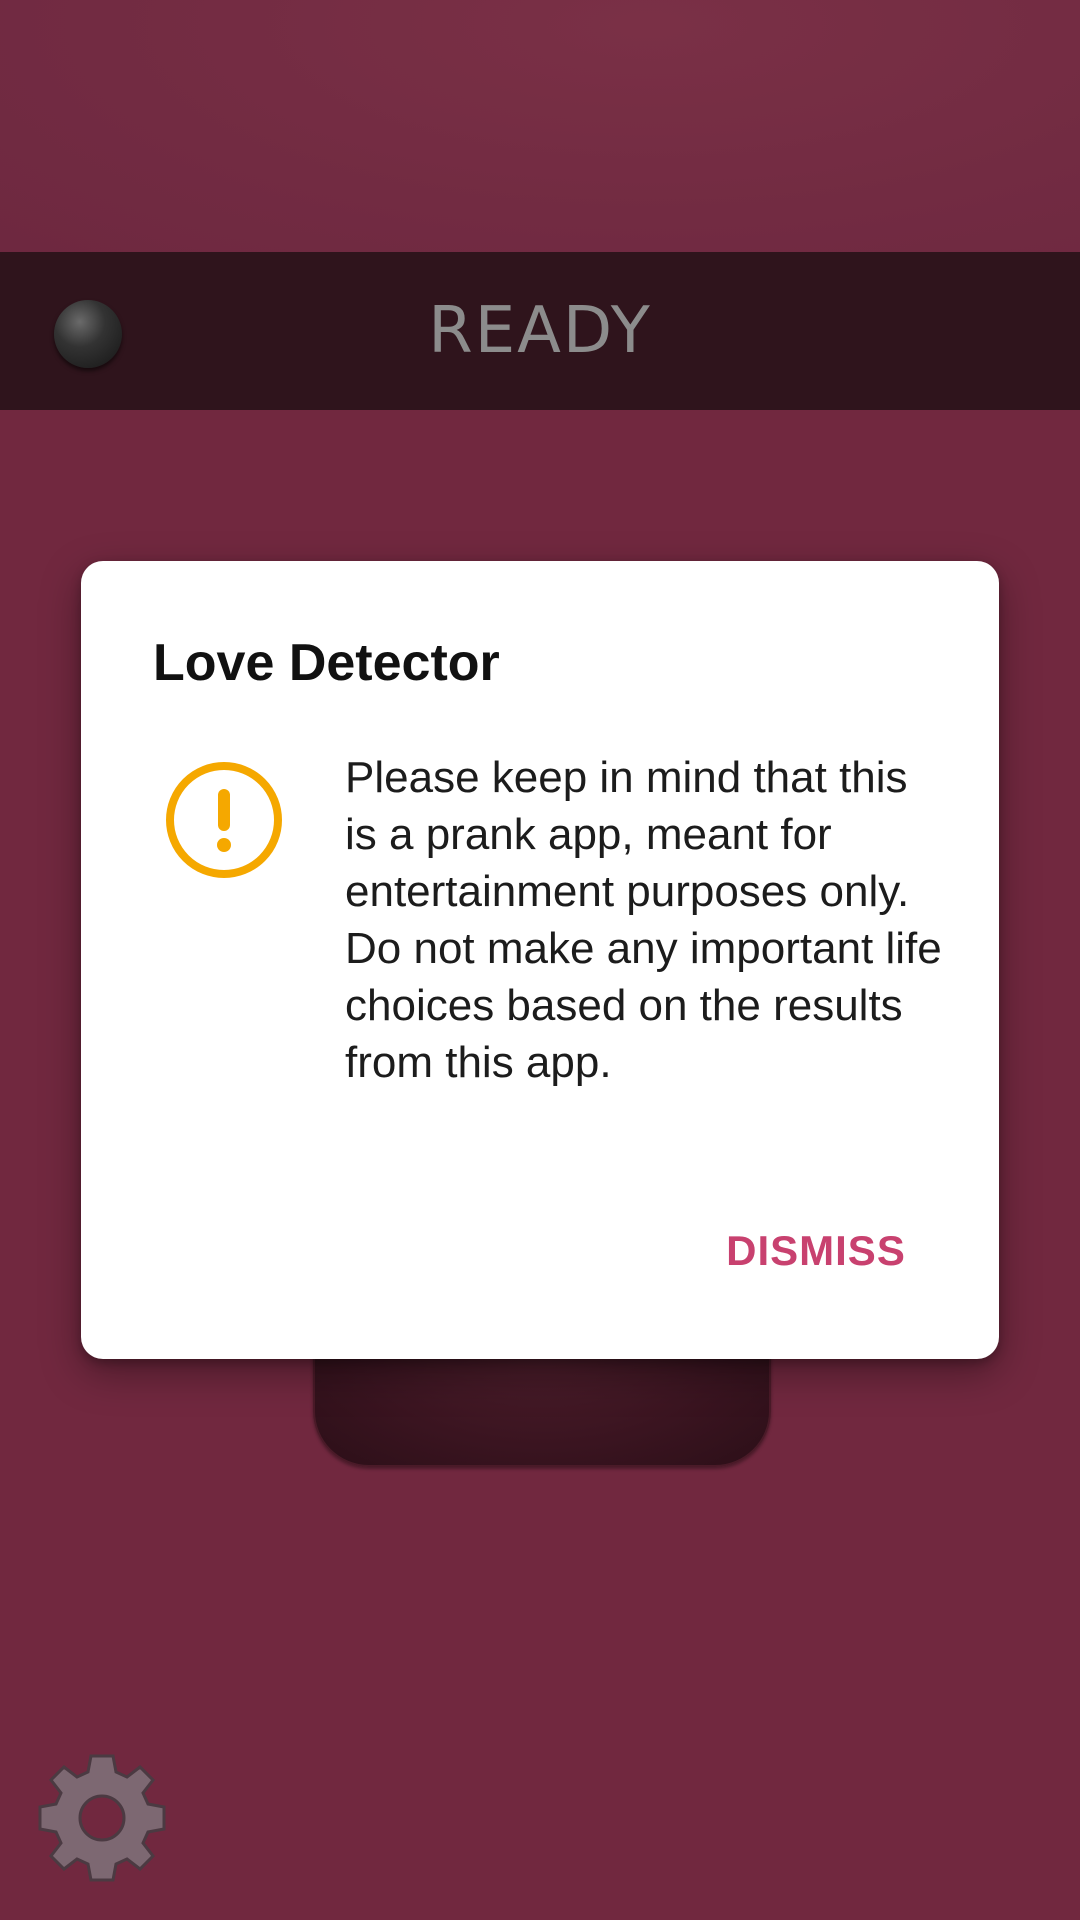  I want to click on gear-icon, so click(102, 1818).